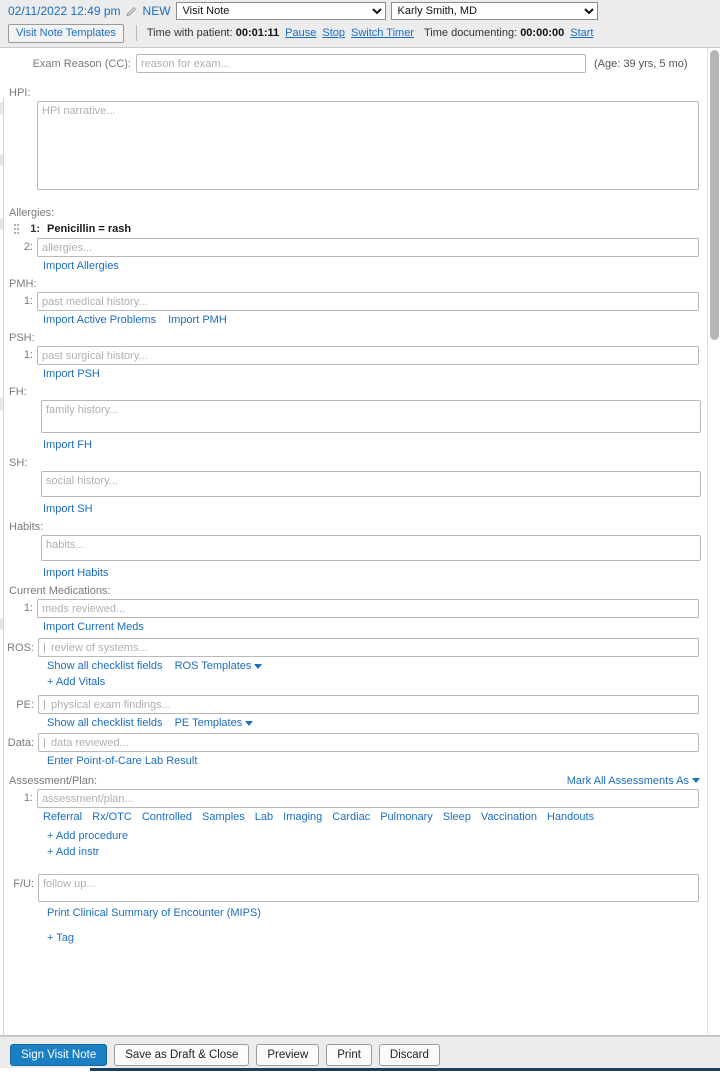 The width and height of the screenshot is (720, 1072). I want to click on order-link-samples: Samples, so click(223, 817).